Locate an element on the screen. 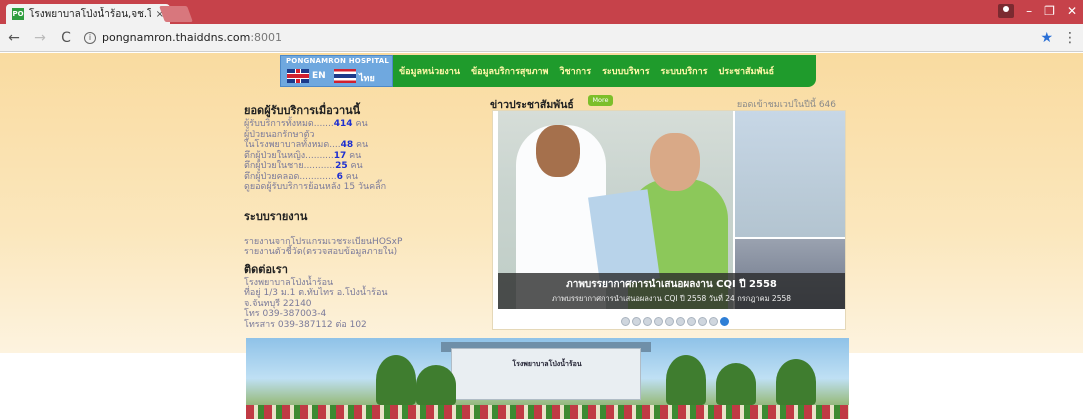 The width and height of the screenshot is (1083, 419). stats-history-link: ดูยอดผู้รับบริการย้อนหลัง 15 วันคลิ๊ก is located at coordinates (354, 187).